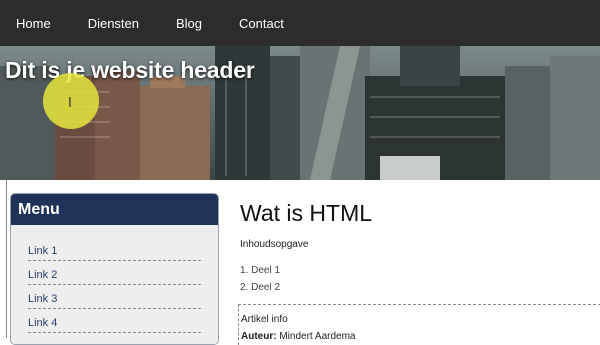  What do you see at coordinates (70, 103) in the screenshot?
I see `text-cursor-icon: I` at bounding box center [70, 103].